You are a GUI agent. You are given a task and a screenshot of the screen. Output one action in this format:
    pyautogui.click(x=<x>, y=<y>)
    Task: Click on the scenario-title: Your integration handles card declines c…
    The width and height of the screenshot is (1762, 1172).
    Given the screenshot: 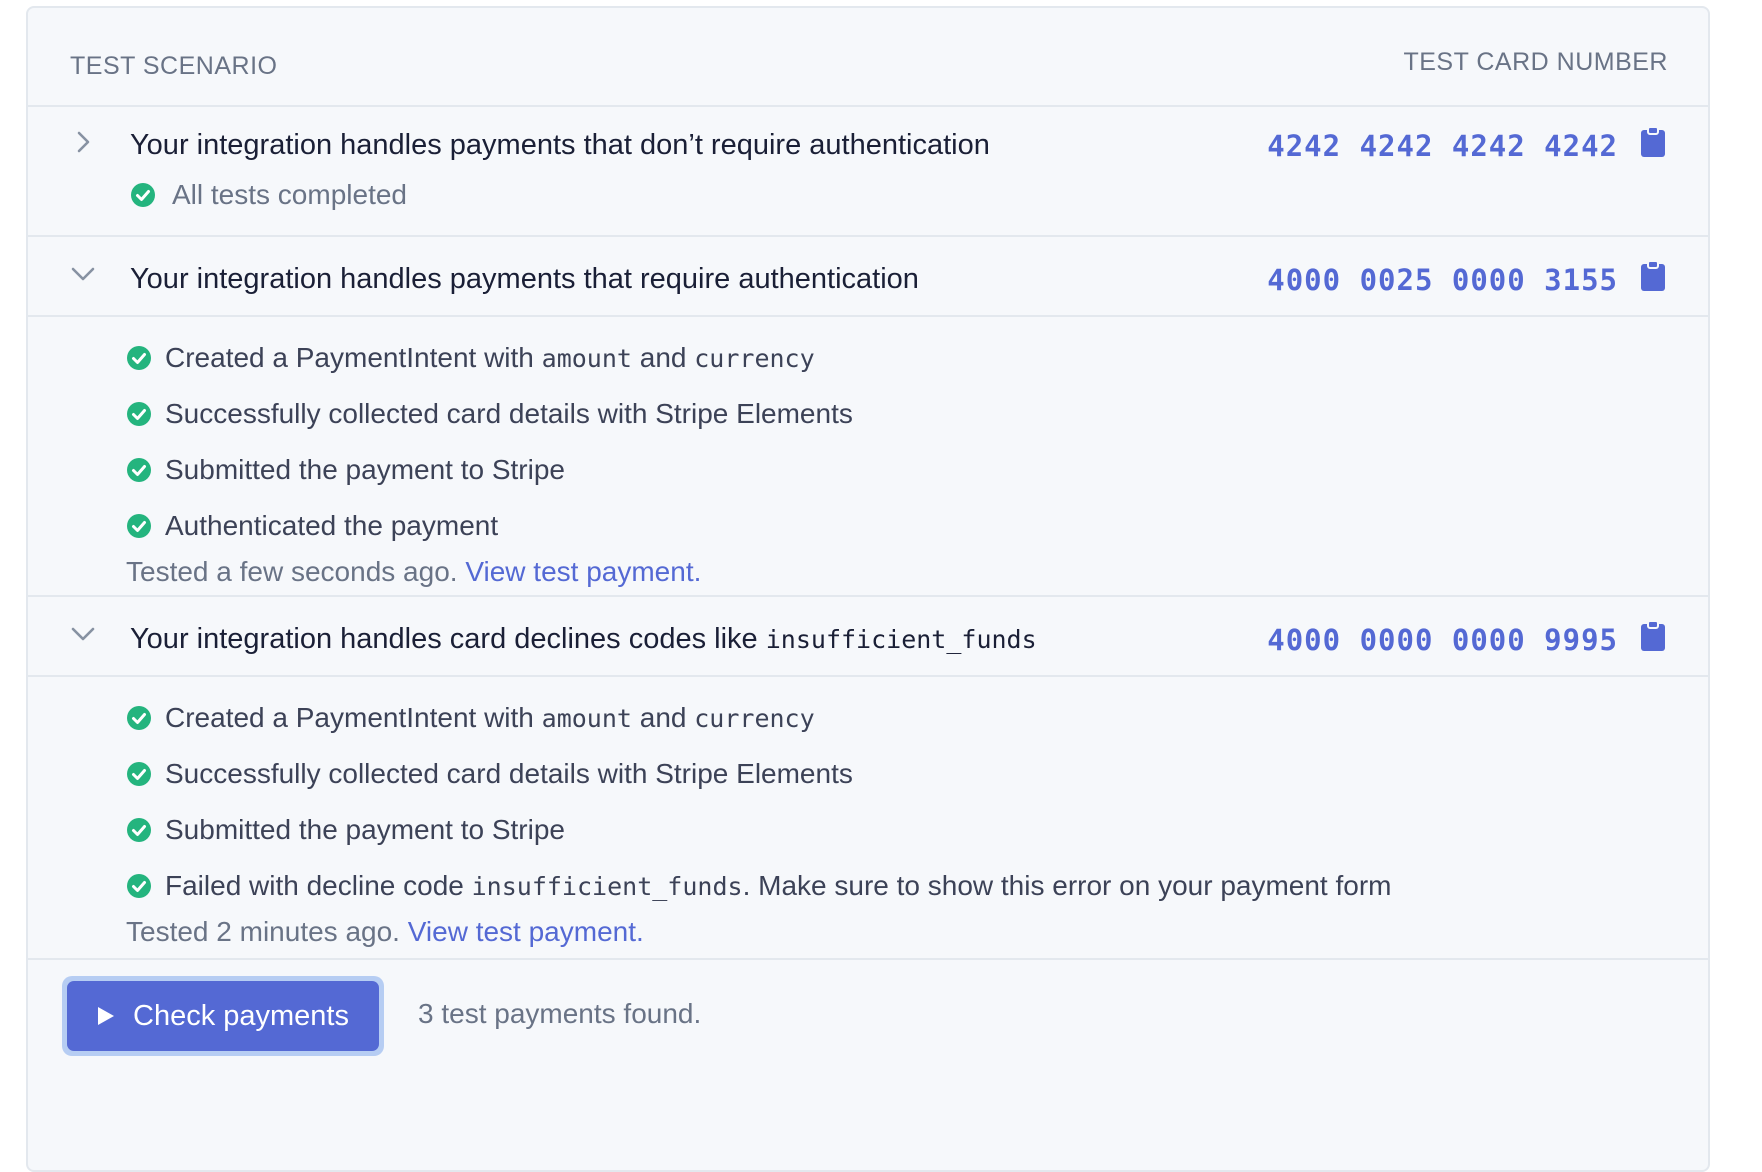 What is the action you would take?
    pyautogui.click(x=583, y=639)
    